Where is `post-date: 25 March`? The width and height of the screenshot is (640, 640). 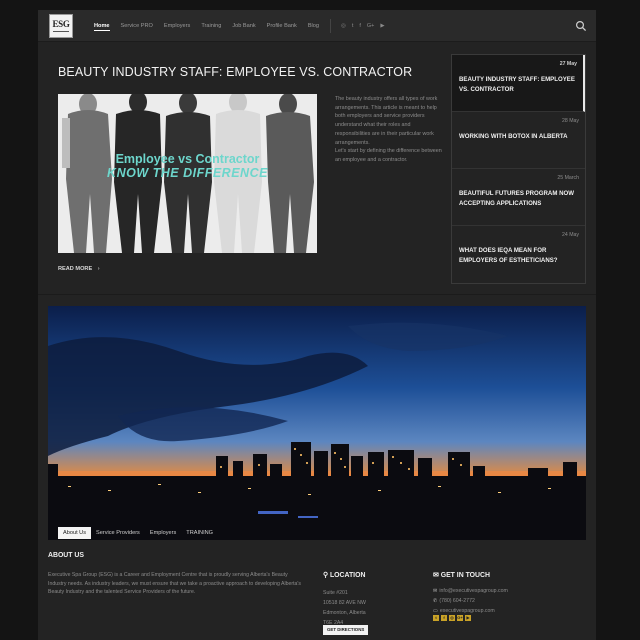 post-date: 25 March is located at coordinates (568, 178).